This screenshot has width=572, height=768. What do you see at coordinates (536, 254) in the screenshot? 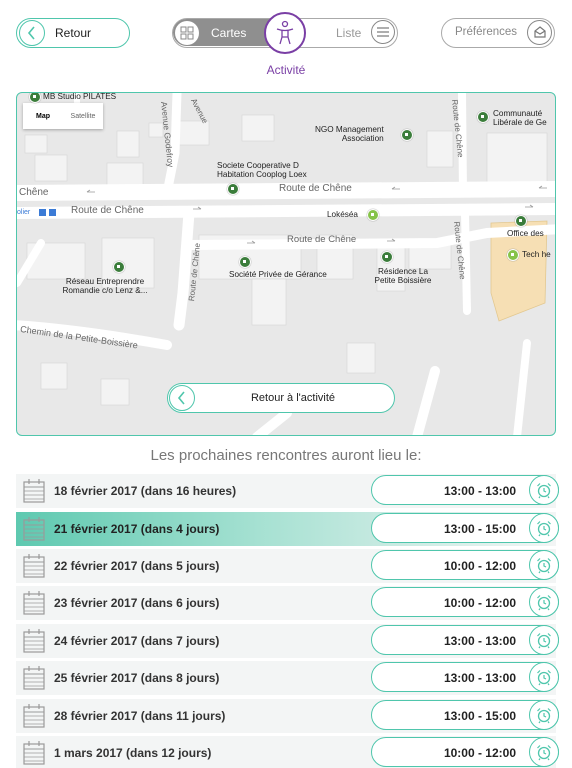
I see `poi-label: Tech he` at bounding box center [536, 254].